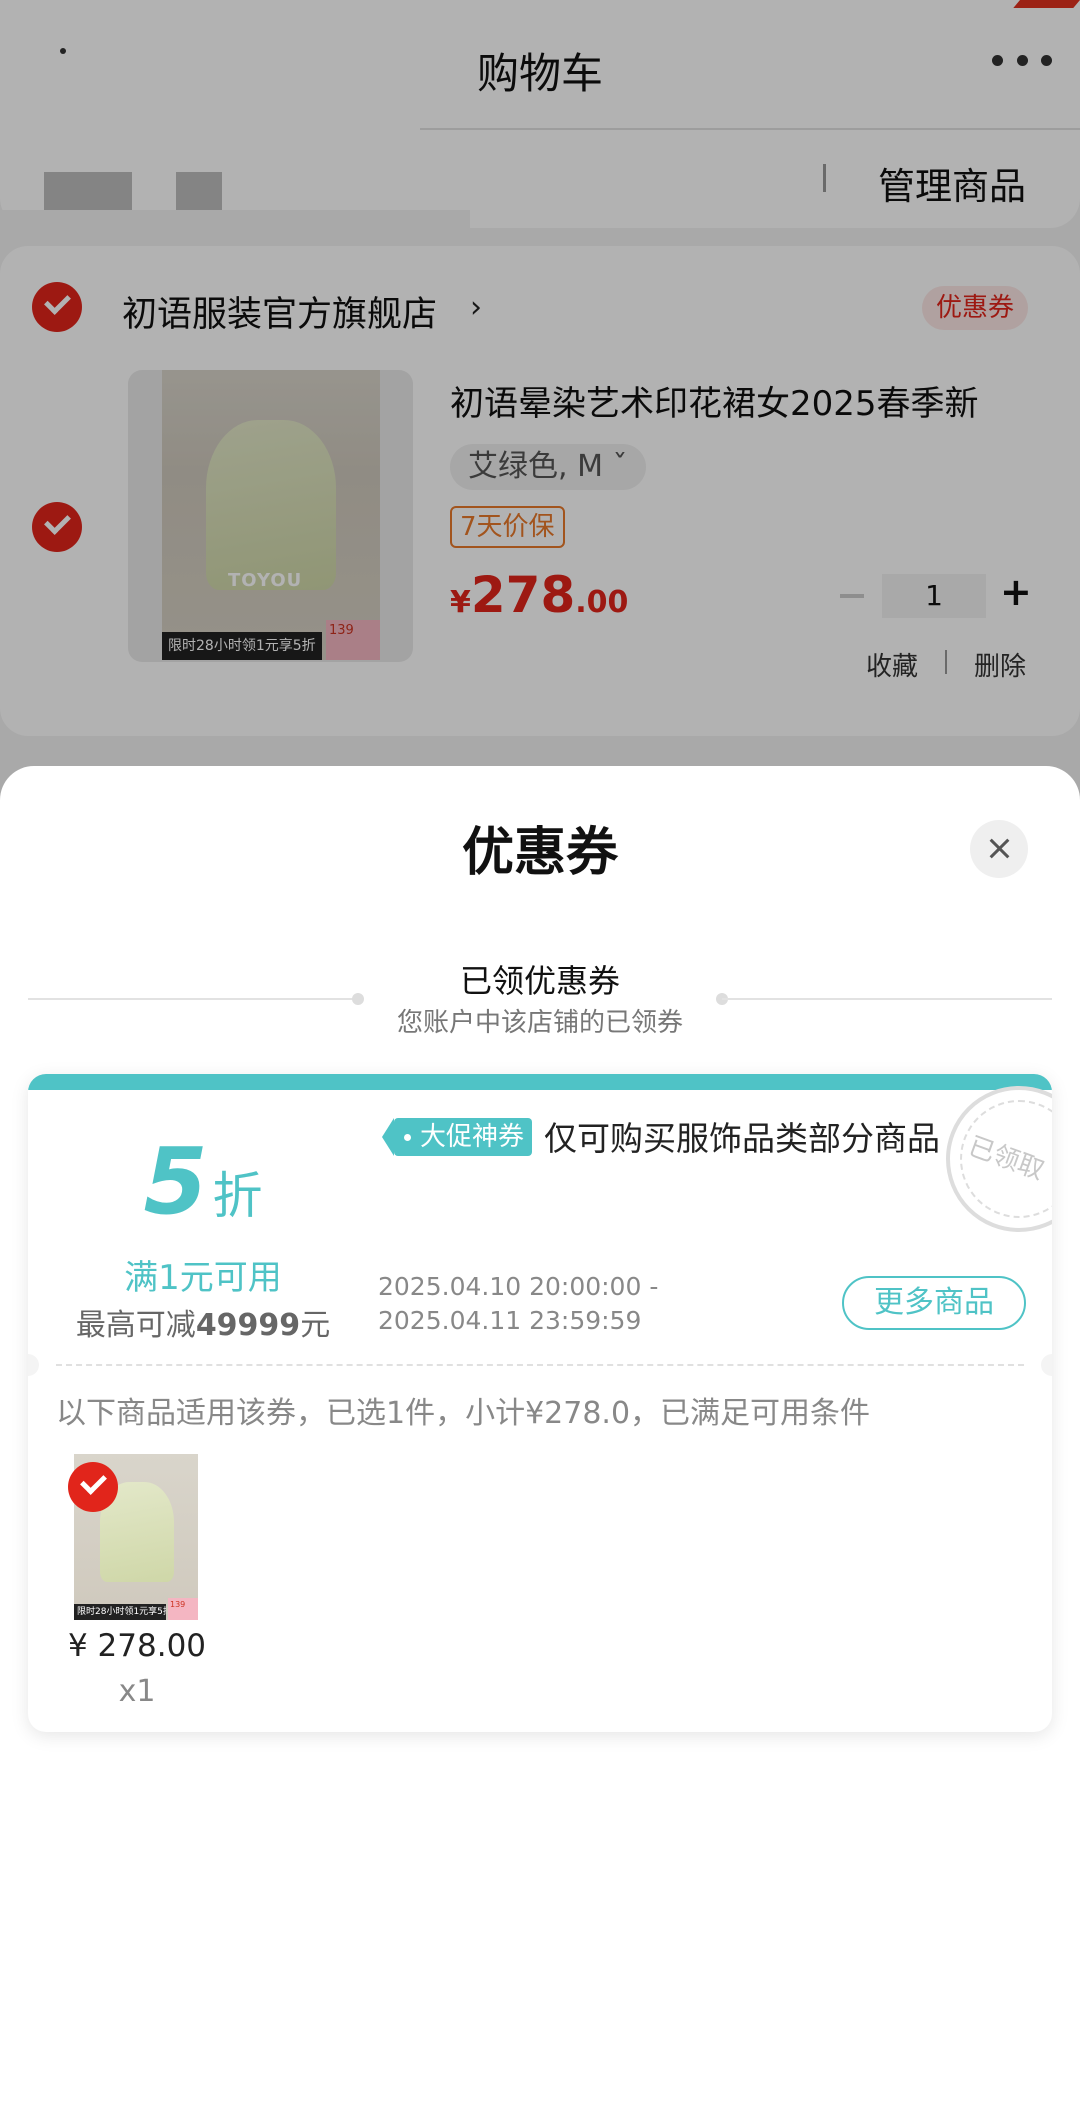  What do you see at coordinates (742, 1138) in the screenshot?
I see `coupon-description: 仅可购买服饰品类部分商品` at bounding box center [742, 1138].